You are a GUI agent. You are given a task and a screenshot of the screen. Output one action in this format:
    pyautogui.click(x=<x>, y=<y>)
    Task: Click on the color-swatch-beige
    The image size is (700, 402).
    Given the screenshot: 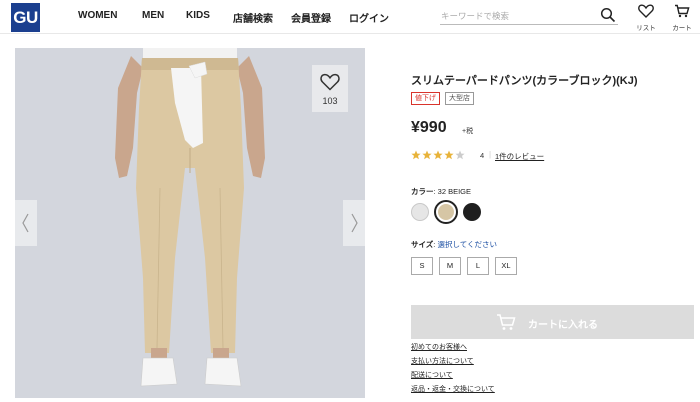 What is the action you would take?
    pyautogui.click(x=446, y=212)
    